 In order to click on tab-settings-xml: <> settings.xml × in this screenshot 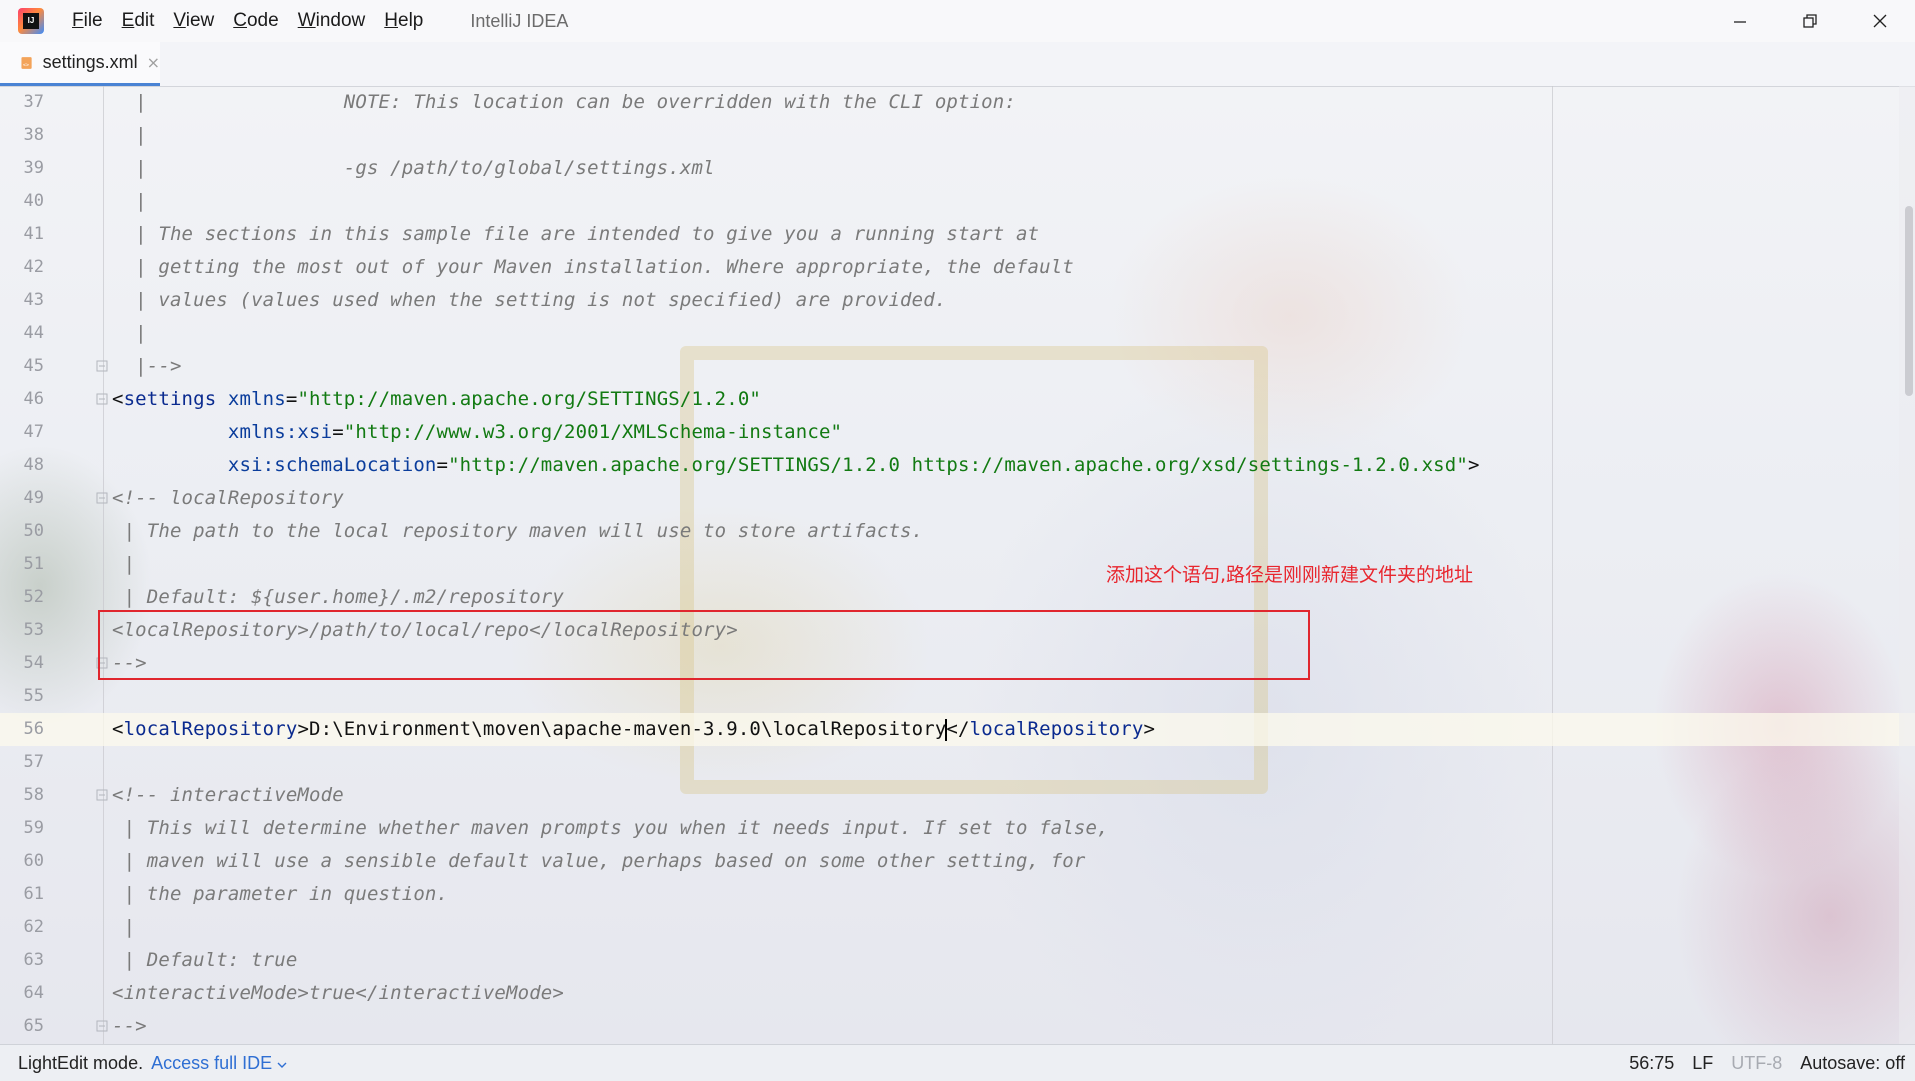, I will do `click(80, 64)`.